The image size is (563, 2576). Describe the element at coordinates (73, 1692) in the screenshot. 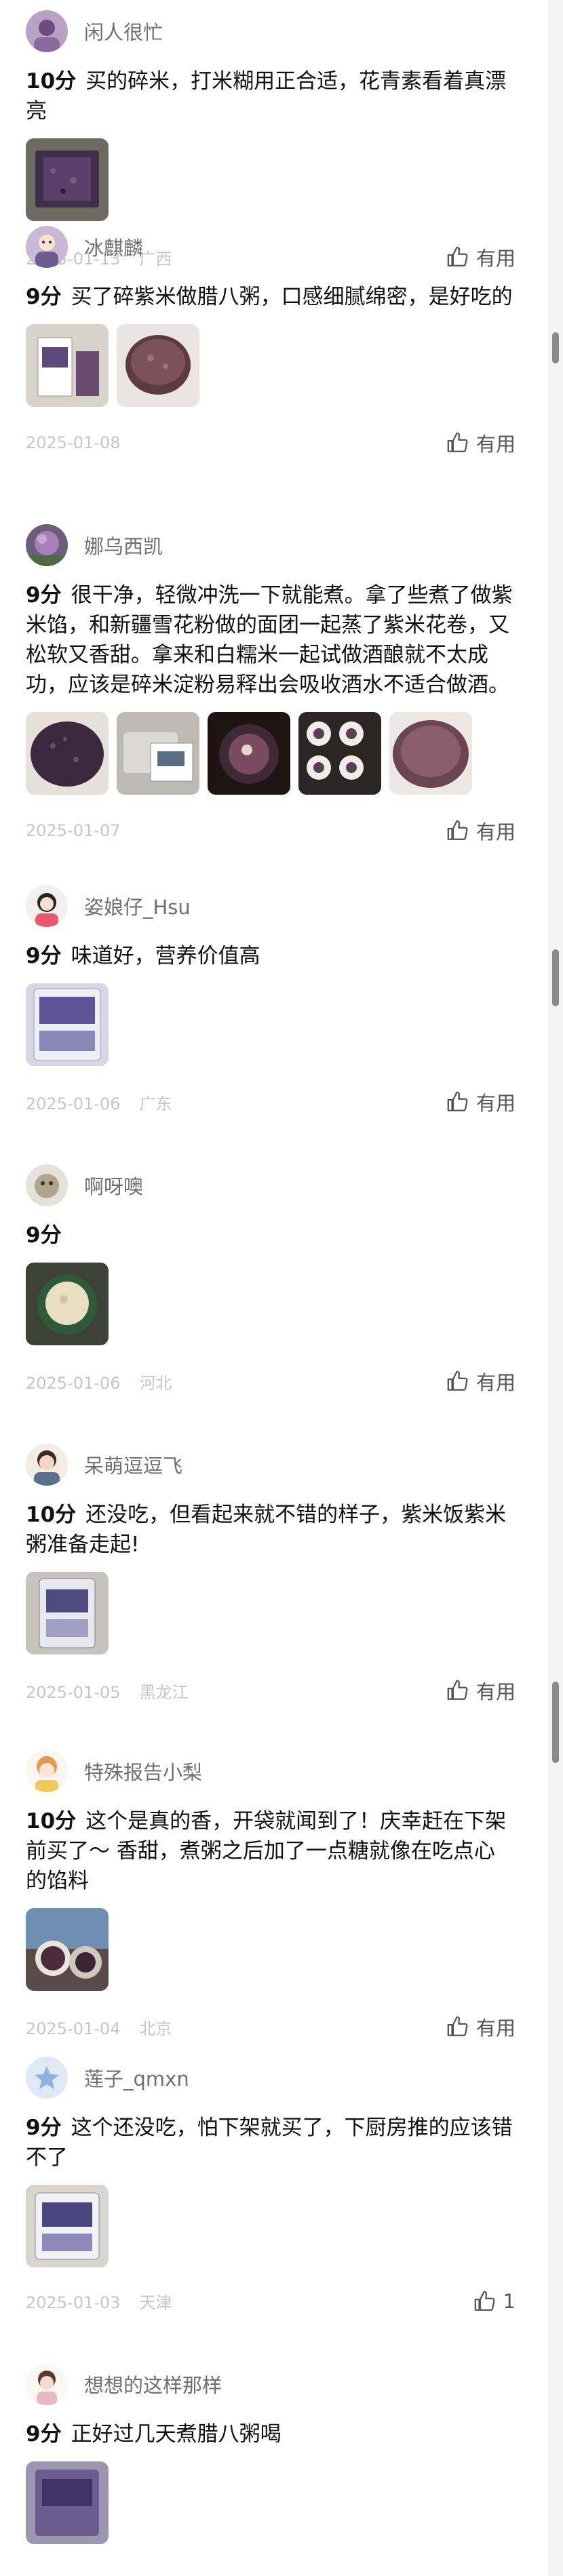

I see `review-date: 2025-01-05` at that location.